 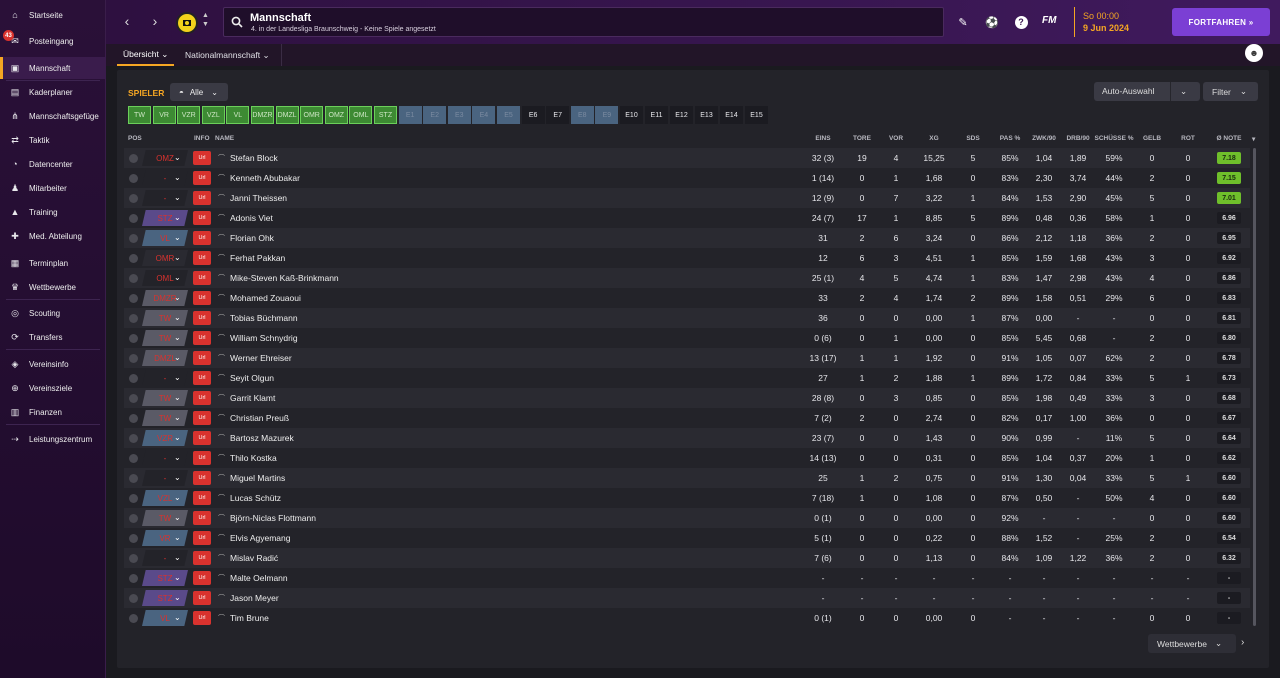 I want to click on sidebar-item-kaderplaner: ▤ Kaderplaner, so click(x=53, y=92).